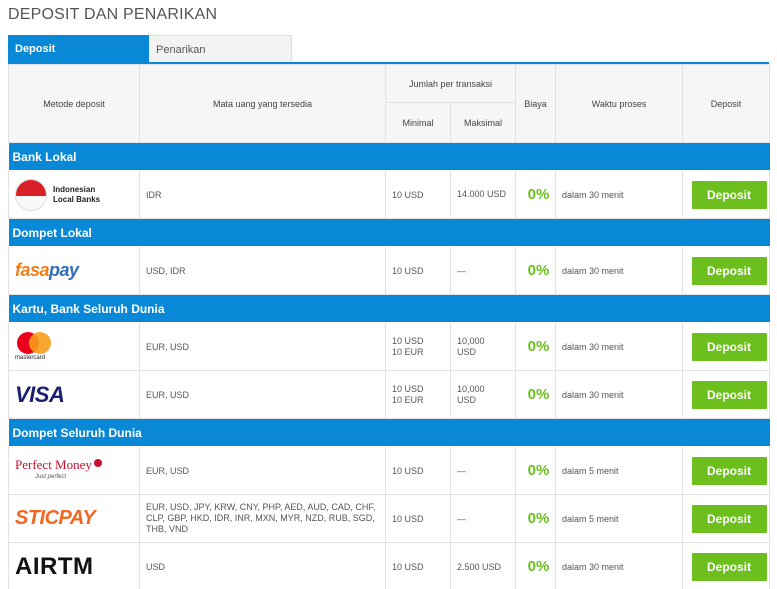 This screenshot has width=777, height=589. Describe the element at coordinates (262, 270) in the screenshot. I see `currency-cell: USD, IDR` at that location.